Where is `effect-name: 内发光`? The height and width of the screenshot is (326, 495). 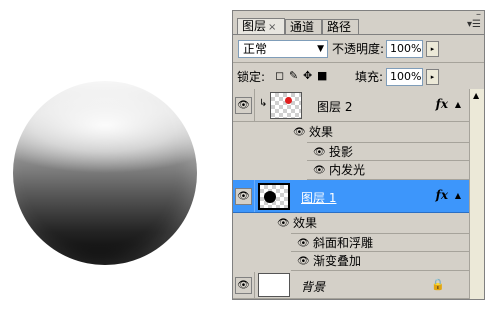
effect-name: 内发光 is located at coordinates (347, 170).